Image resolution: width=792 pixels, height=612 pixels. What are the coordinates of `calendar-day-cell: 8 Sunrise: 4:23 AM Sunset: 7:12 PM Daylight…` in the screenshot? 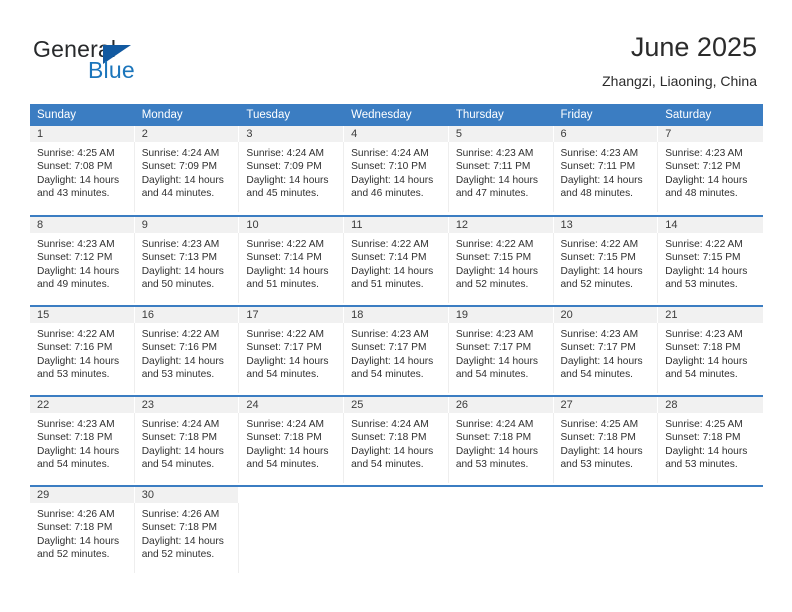 It's located at (82, 261).